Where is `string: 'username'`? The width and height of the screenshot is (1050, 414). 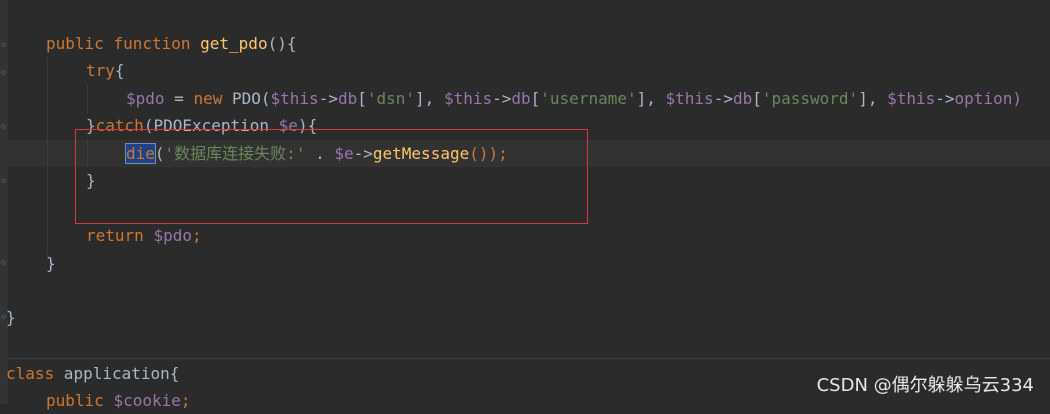
string: 'username' is located at coordinates (588, 98).